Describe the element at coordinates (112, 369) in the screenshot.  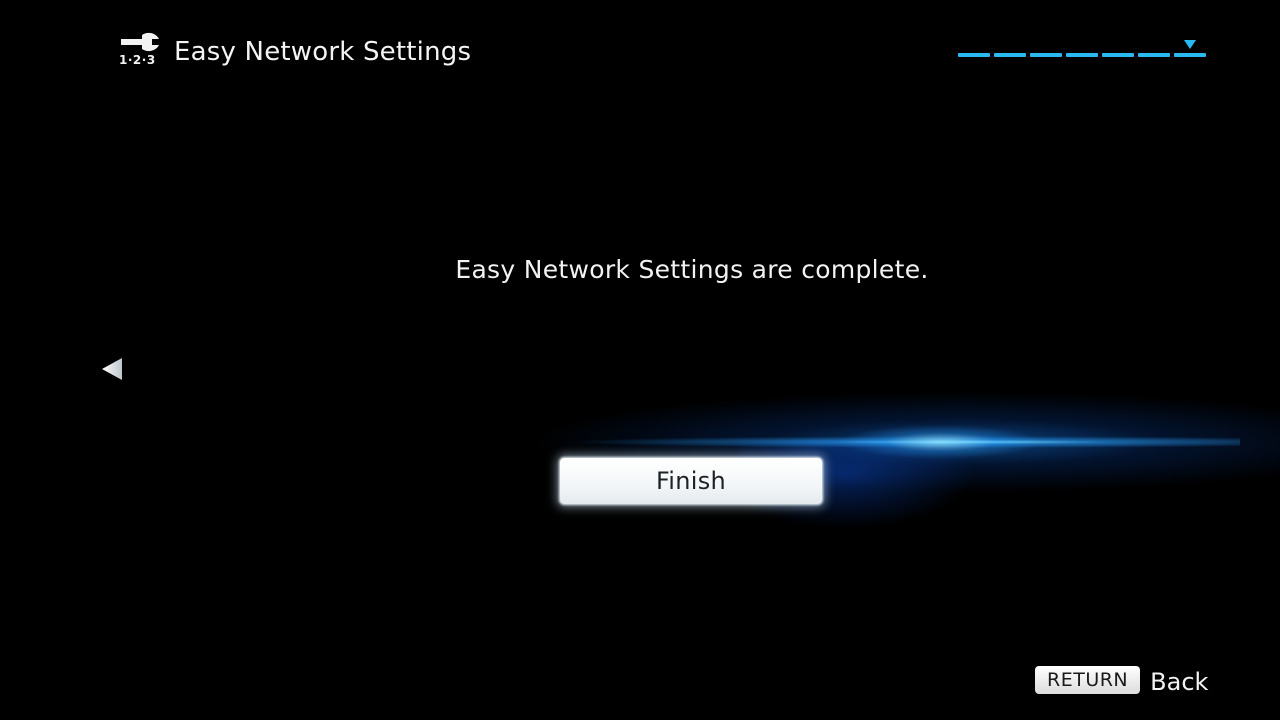
I see `left-arrow-icon` at that location.